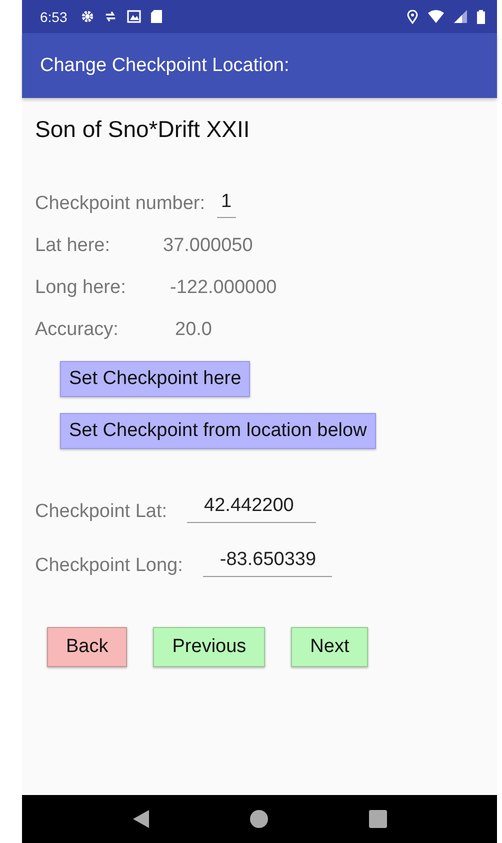 The width and height of the screenshot is (502, 843). I want to click on nav-button: Previous, so click(209, 647).